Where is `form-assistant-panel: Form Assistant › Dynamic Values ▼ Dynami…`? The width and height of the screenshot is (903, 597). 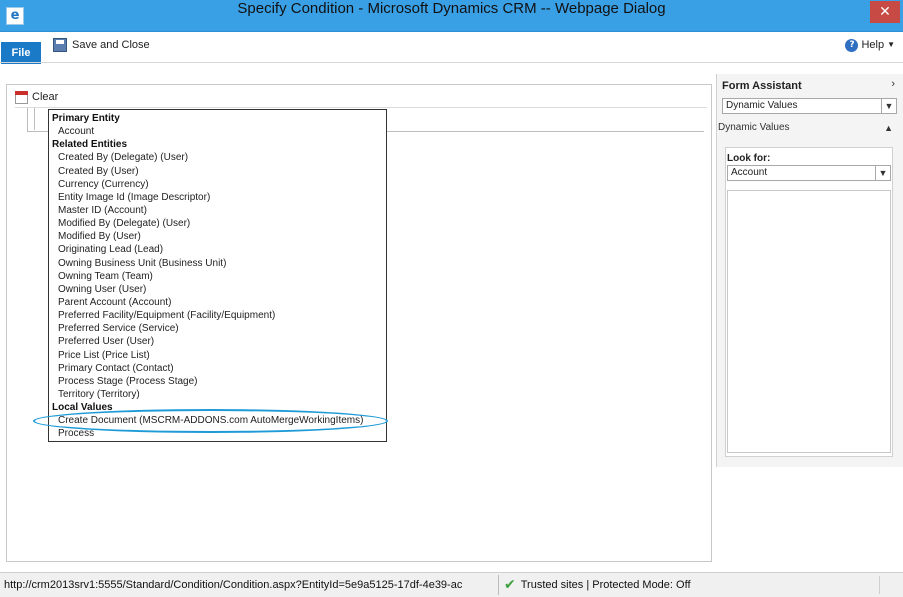 form-assistant-panel: Form Assistant › Dynamic Values ▼ Dynami… is located at coordinates (809, 270).